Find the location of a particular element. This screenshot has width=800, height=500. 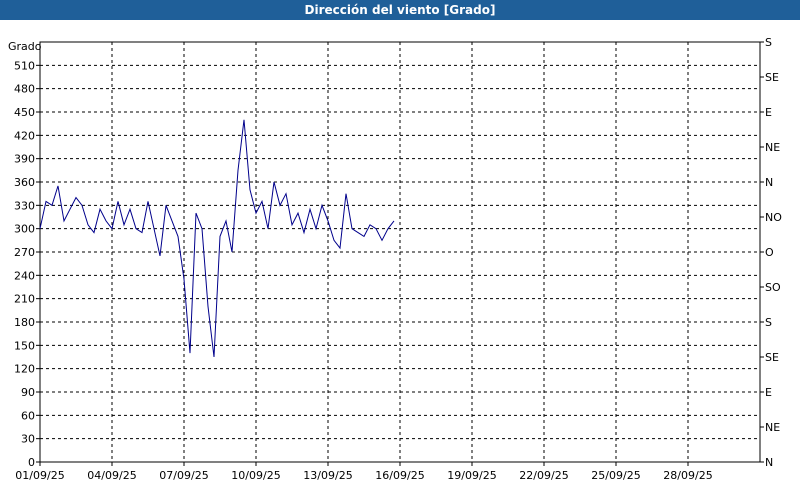

y-tick-label: 450 is located at coordinates (24, 112).